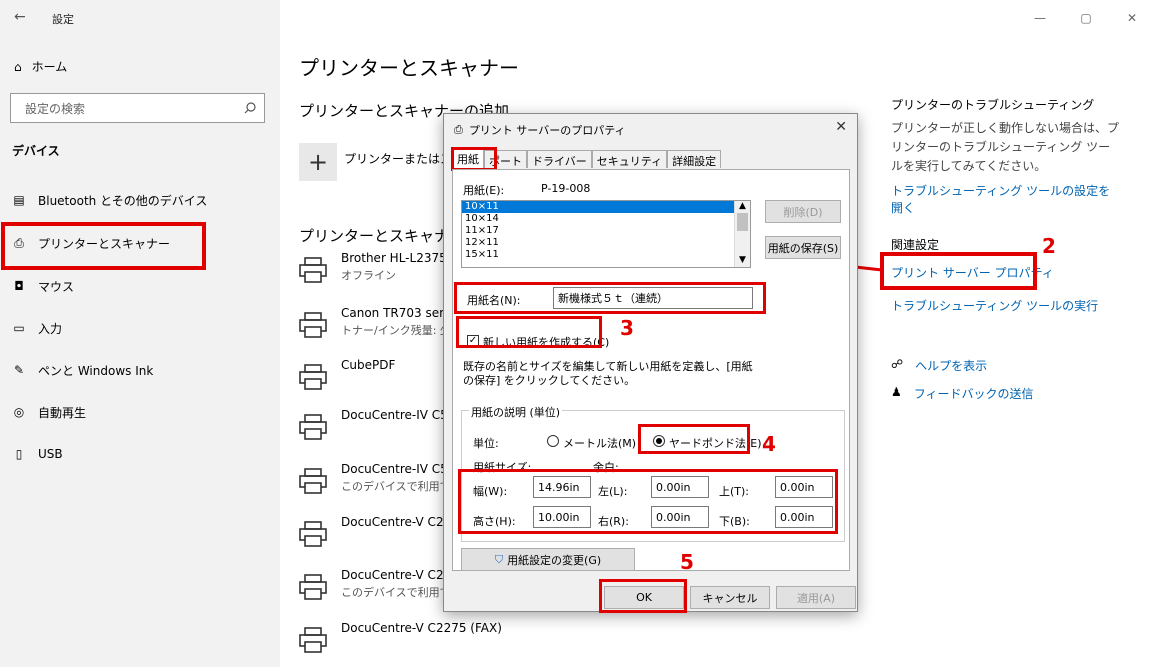 Image resolution: width=1155 pixels, height=667 pixels. I want to click on section-devices: デバイス, so click(36, 151).